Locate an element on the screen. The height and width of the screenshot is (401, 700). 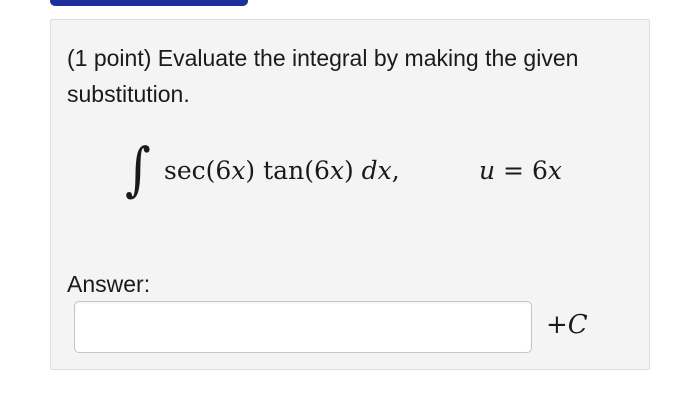
tan-arg-close: ) is located at coordinates (352, 170).